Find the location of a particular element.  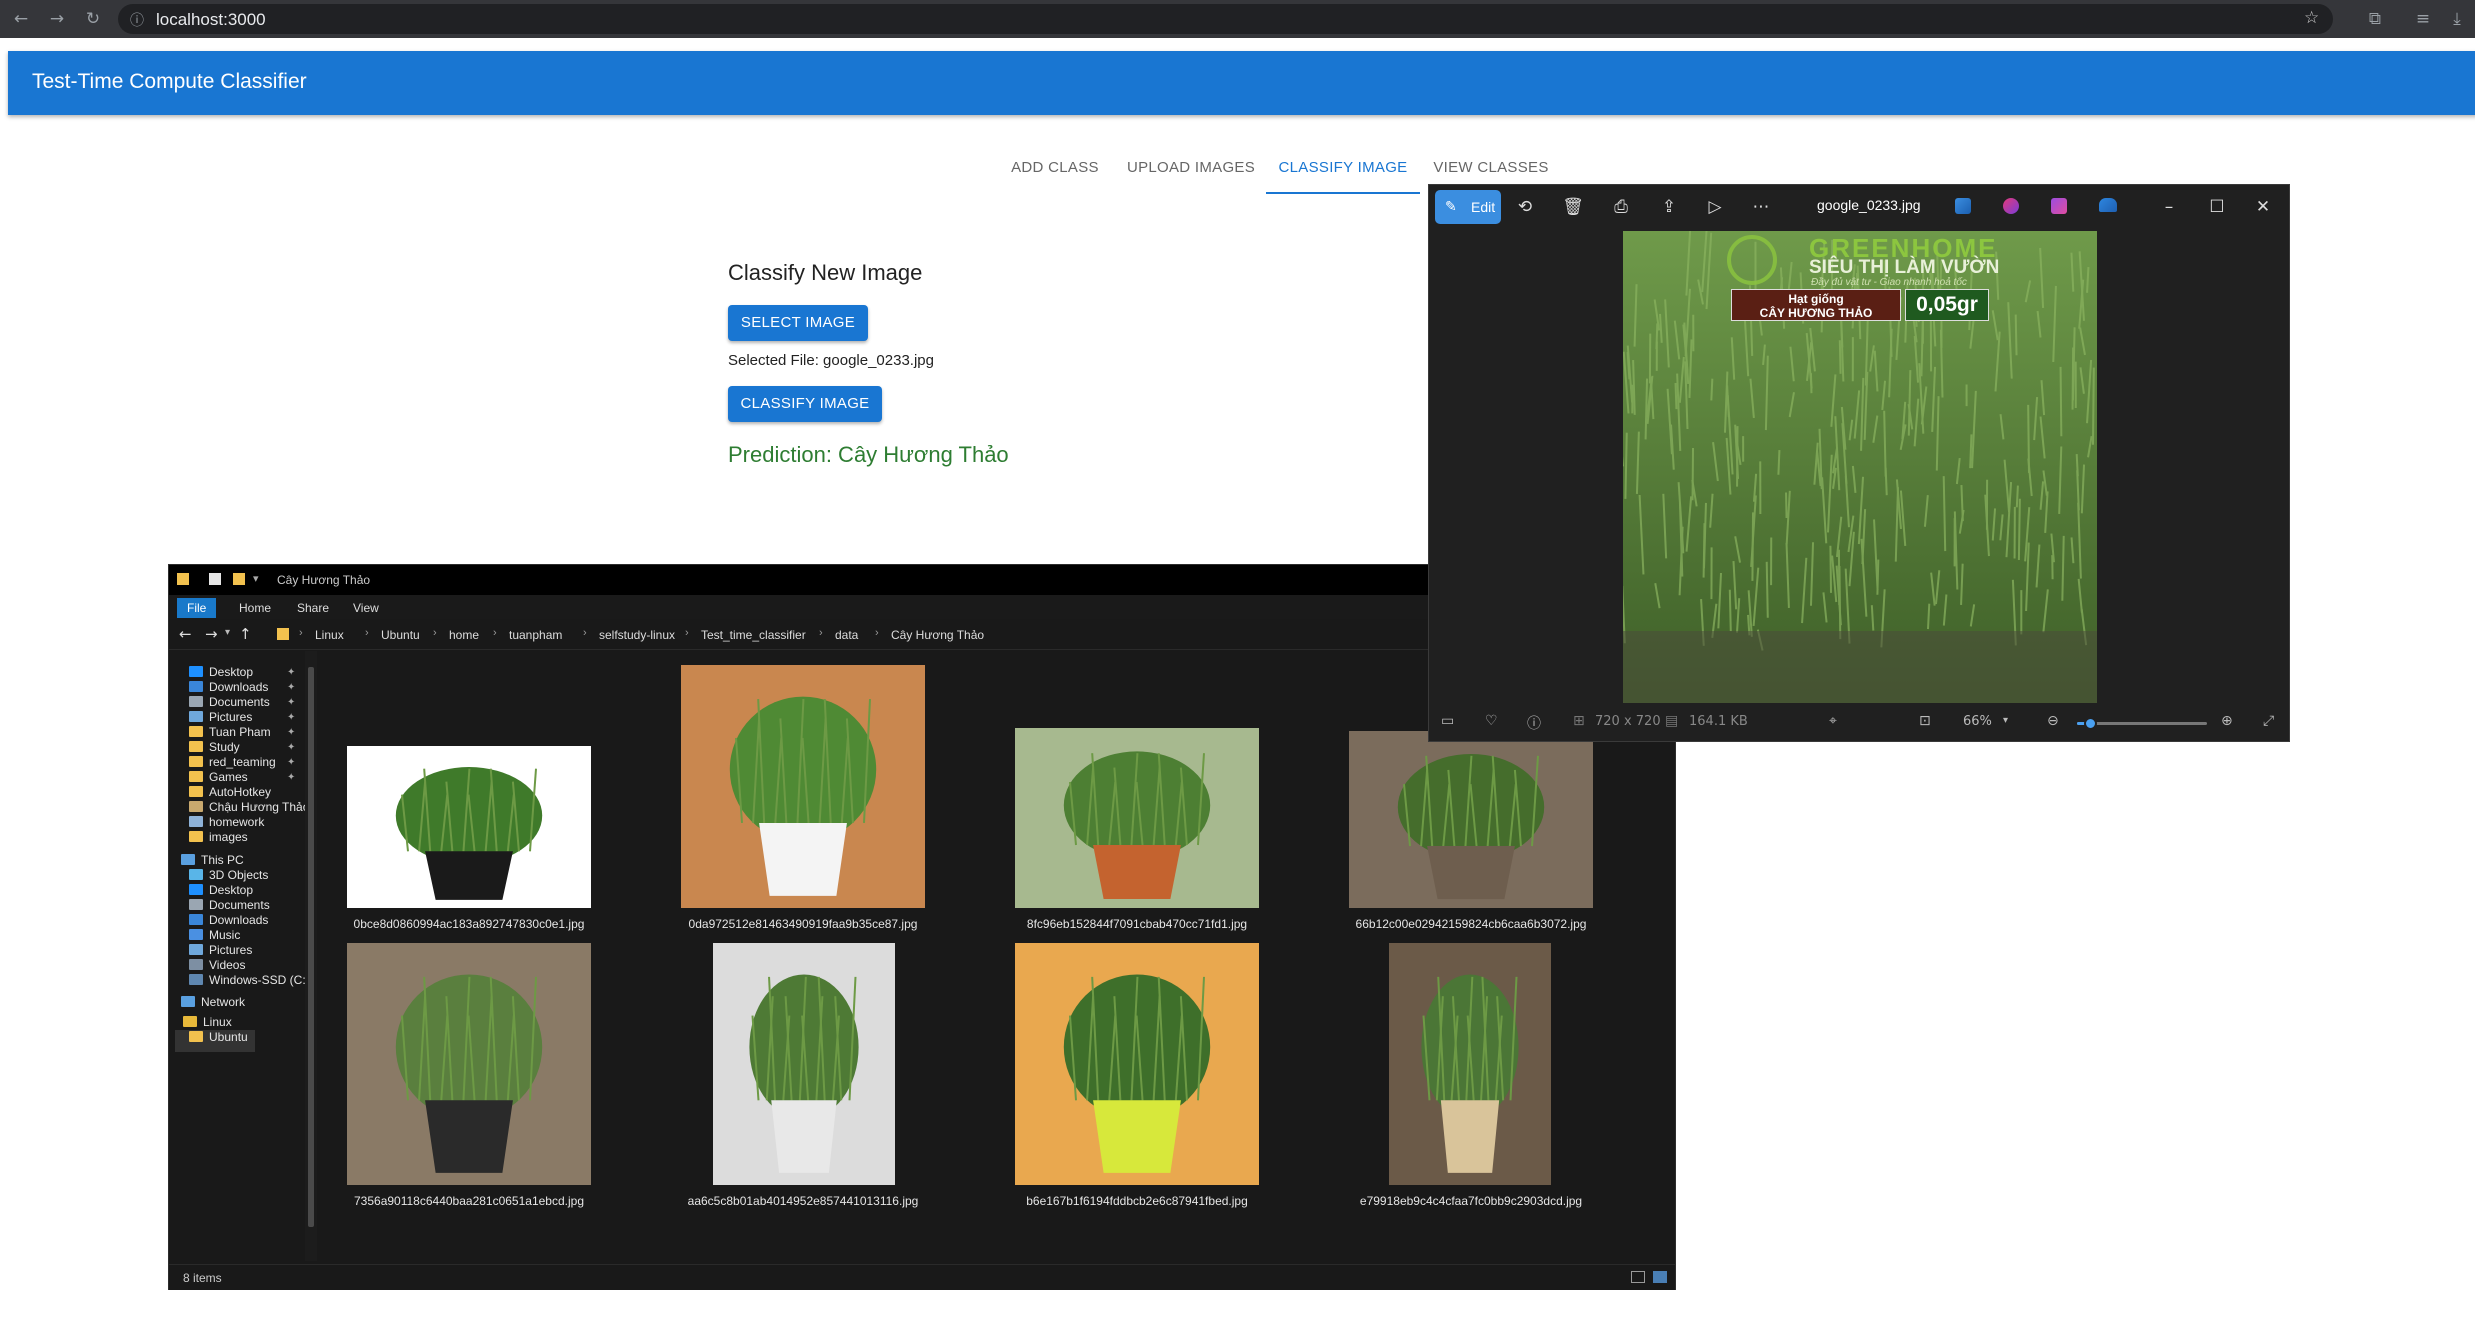

back-icon: ← is located at coordinates (21, 19).